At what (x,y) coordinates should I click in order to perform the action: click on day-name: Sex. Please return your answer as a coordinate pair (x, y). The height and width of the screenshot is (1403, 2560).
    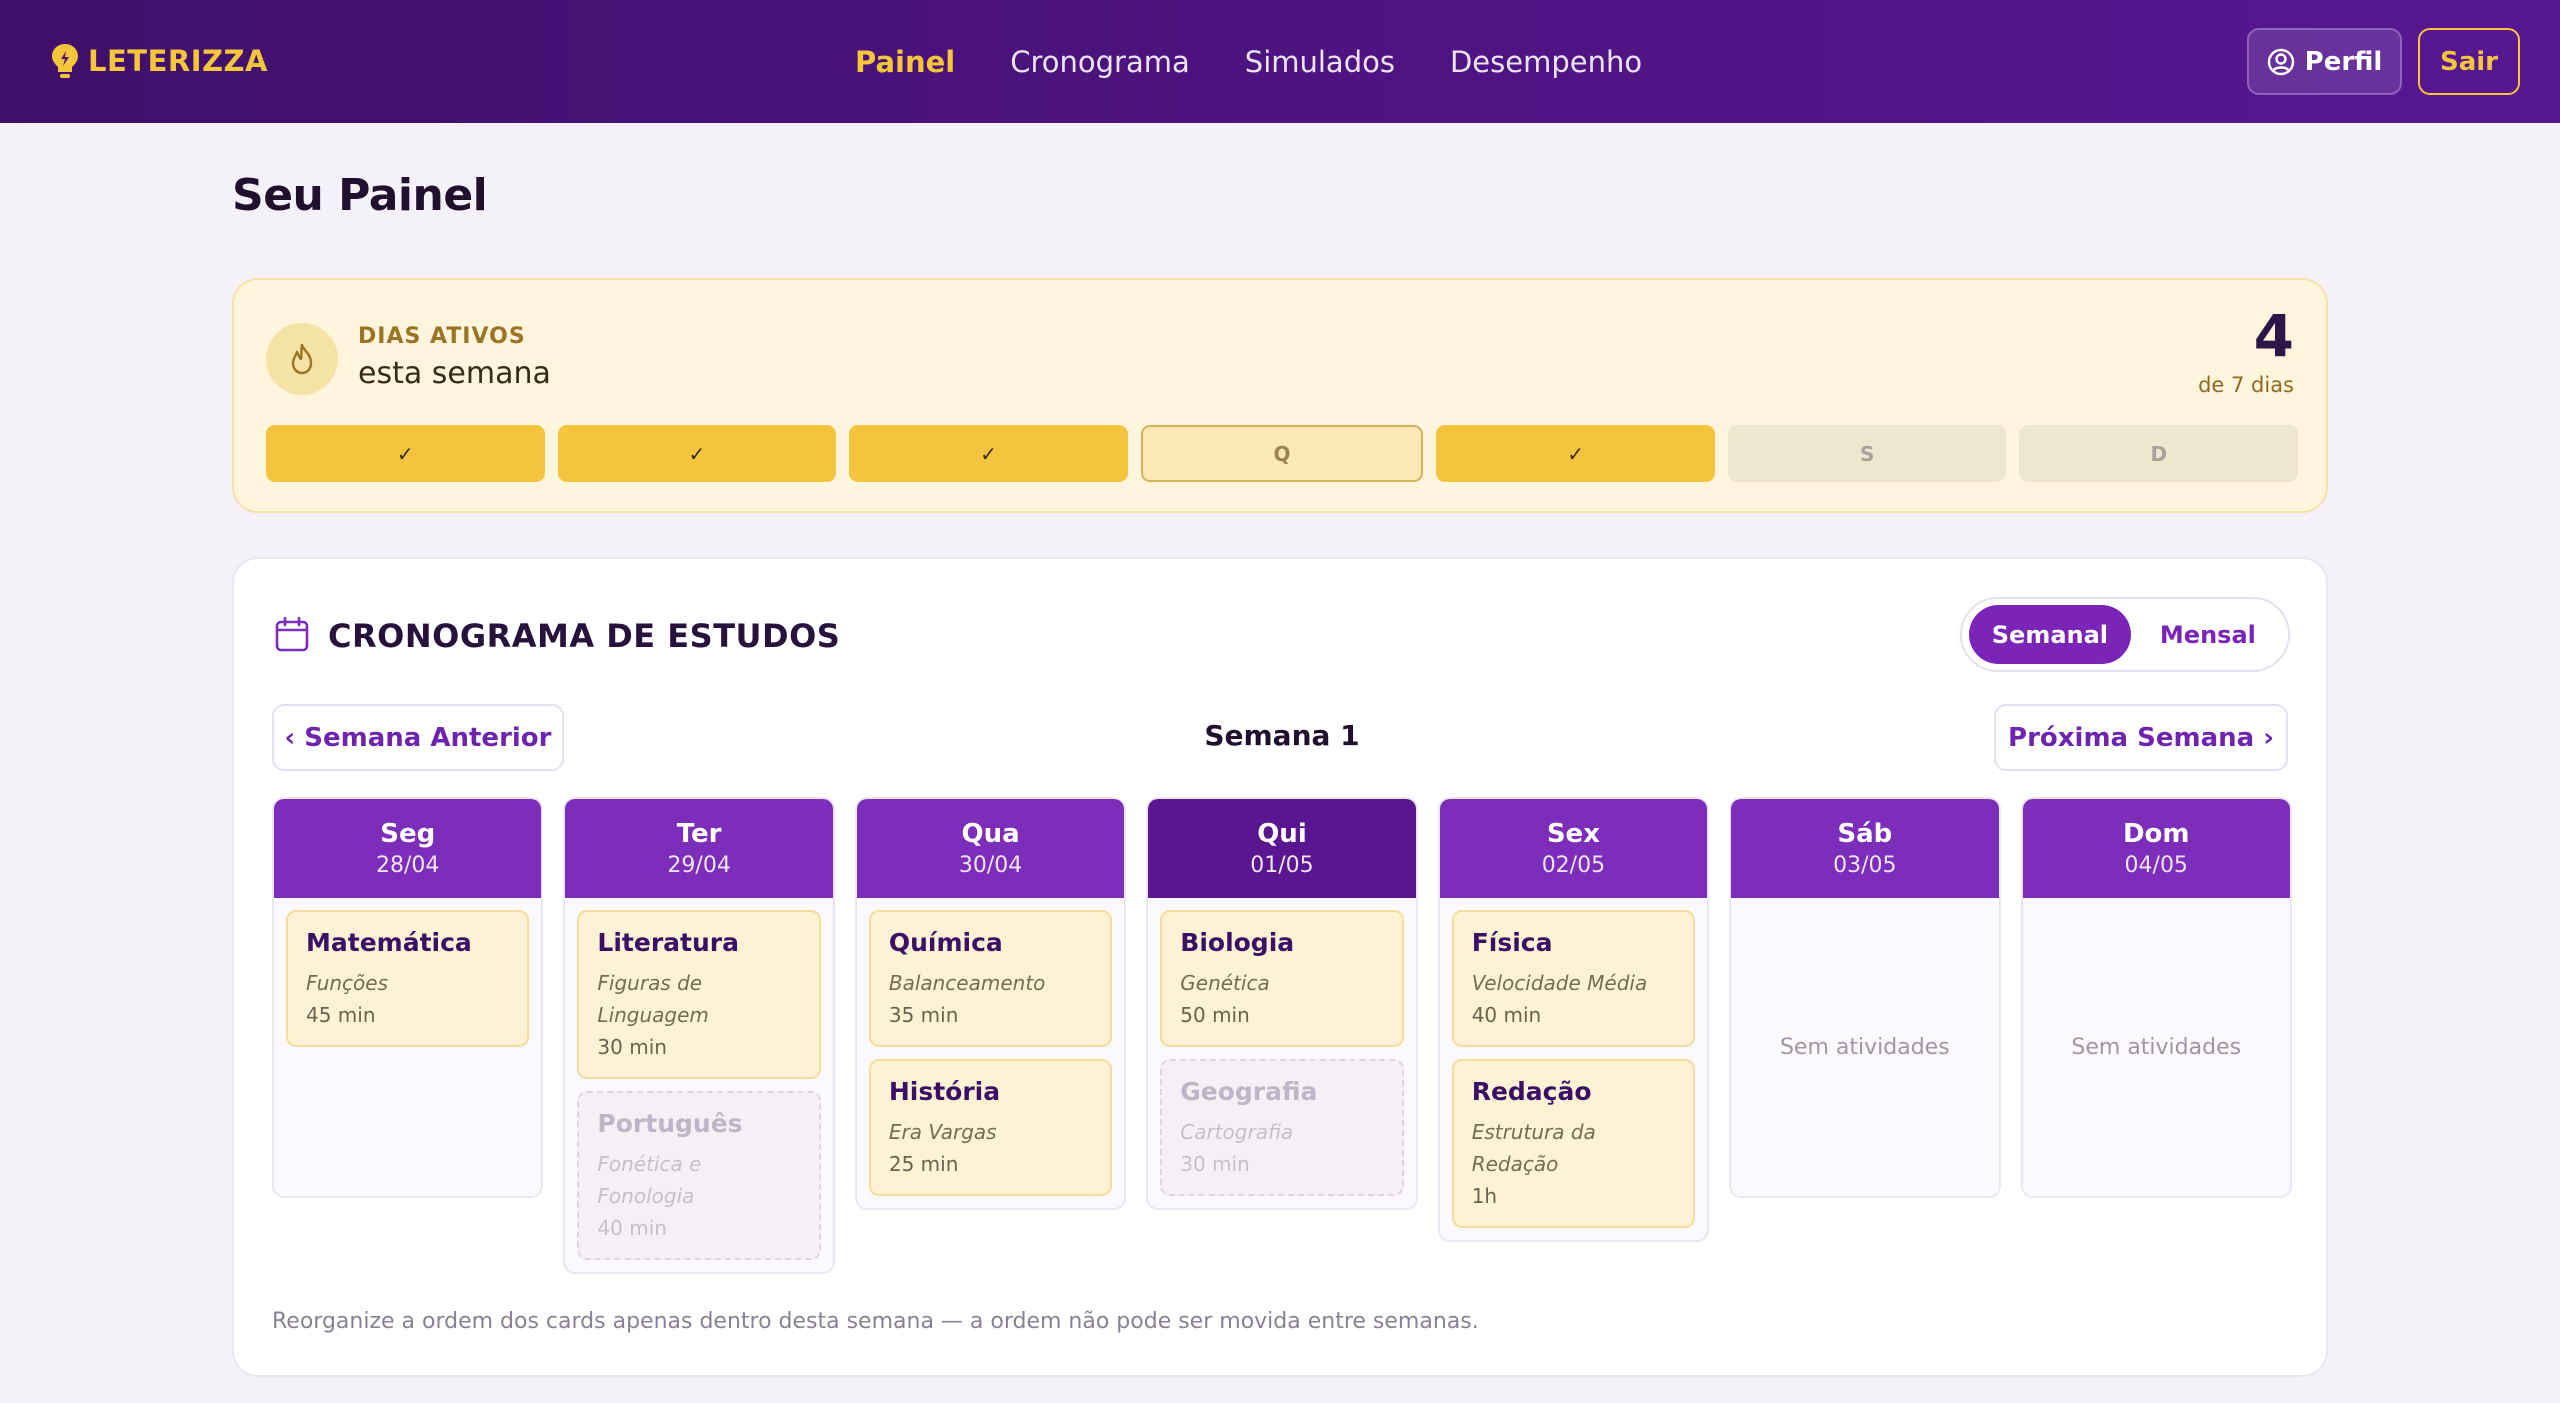
    Looking at the image, I should click on (1573, 834).